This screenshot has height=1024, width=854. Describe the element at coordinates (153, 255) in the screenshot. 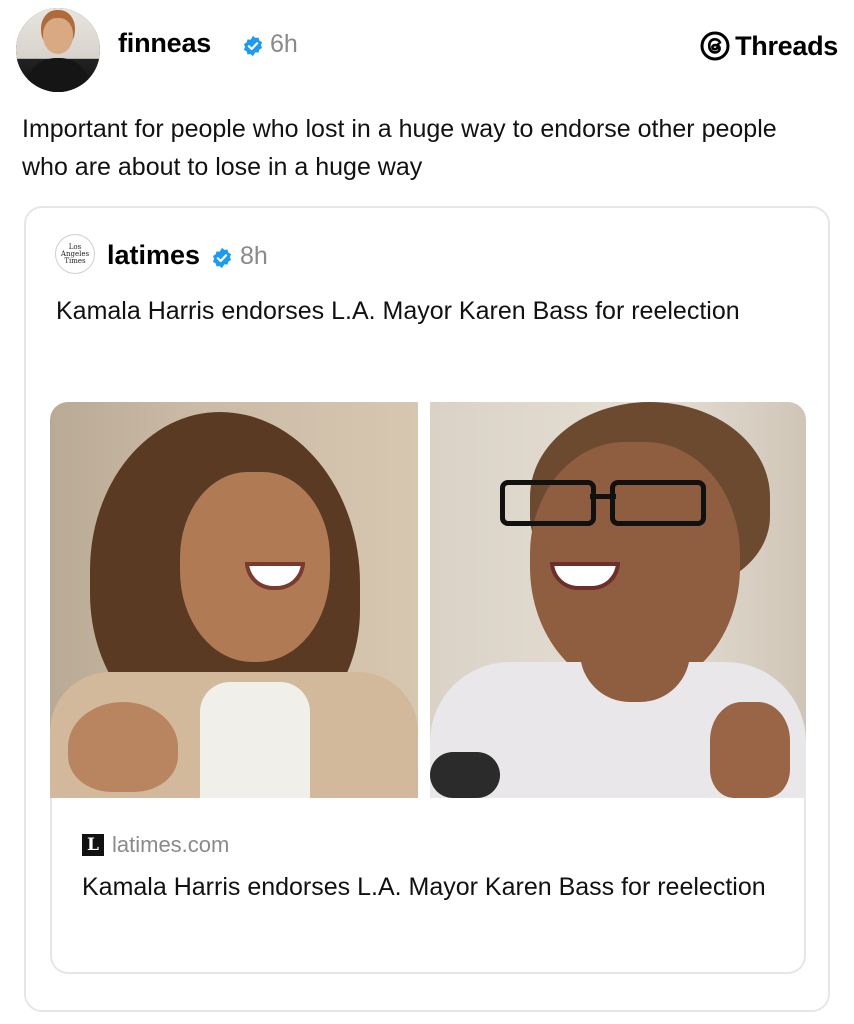

I see `quoted-username: latimes` at that location.